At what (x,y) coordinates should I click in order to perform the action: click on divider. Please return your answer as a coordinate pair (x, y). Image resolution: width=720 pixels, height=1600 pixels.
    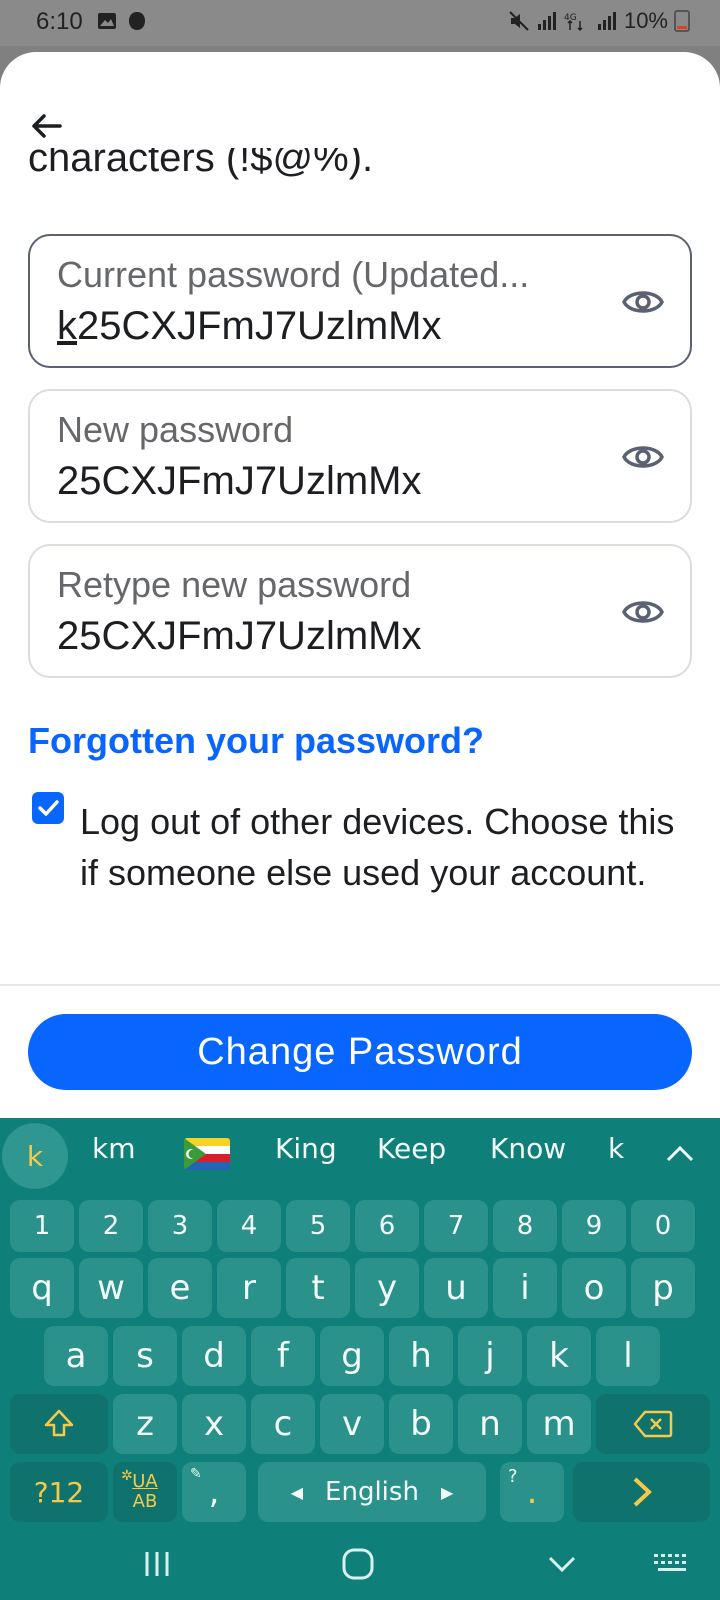
    Looking at the image, I should click on (360, 985).